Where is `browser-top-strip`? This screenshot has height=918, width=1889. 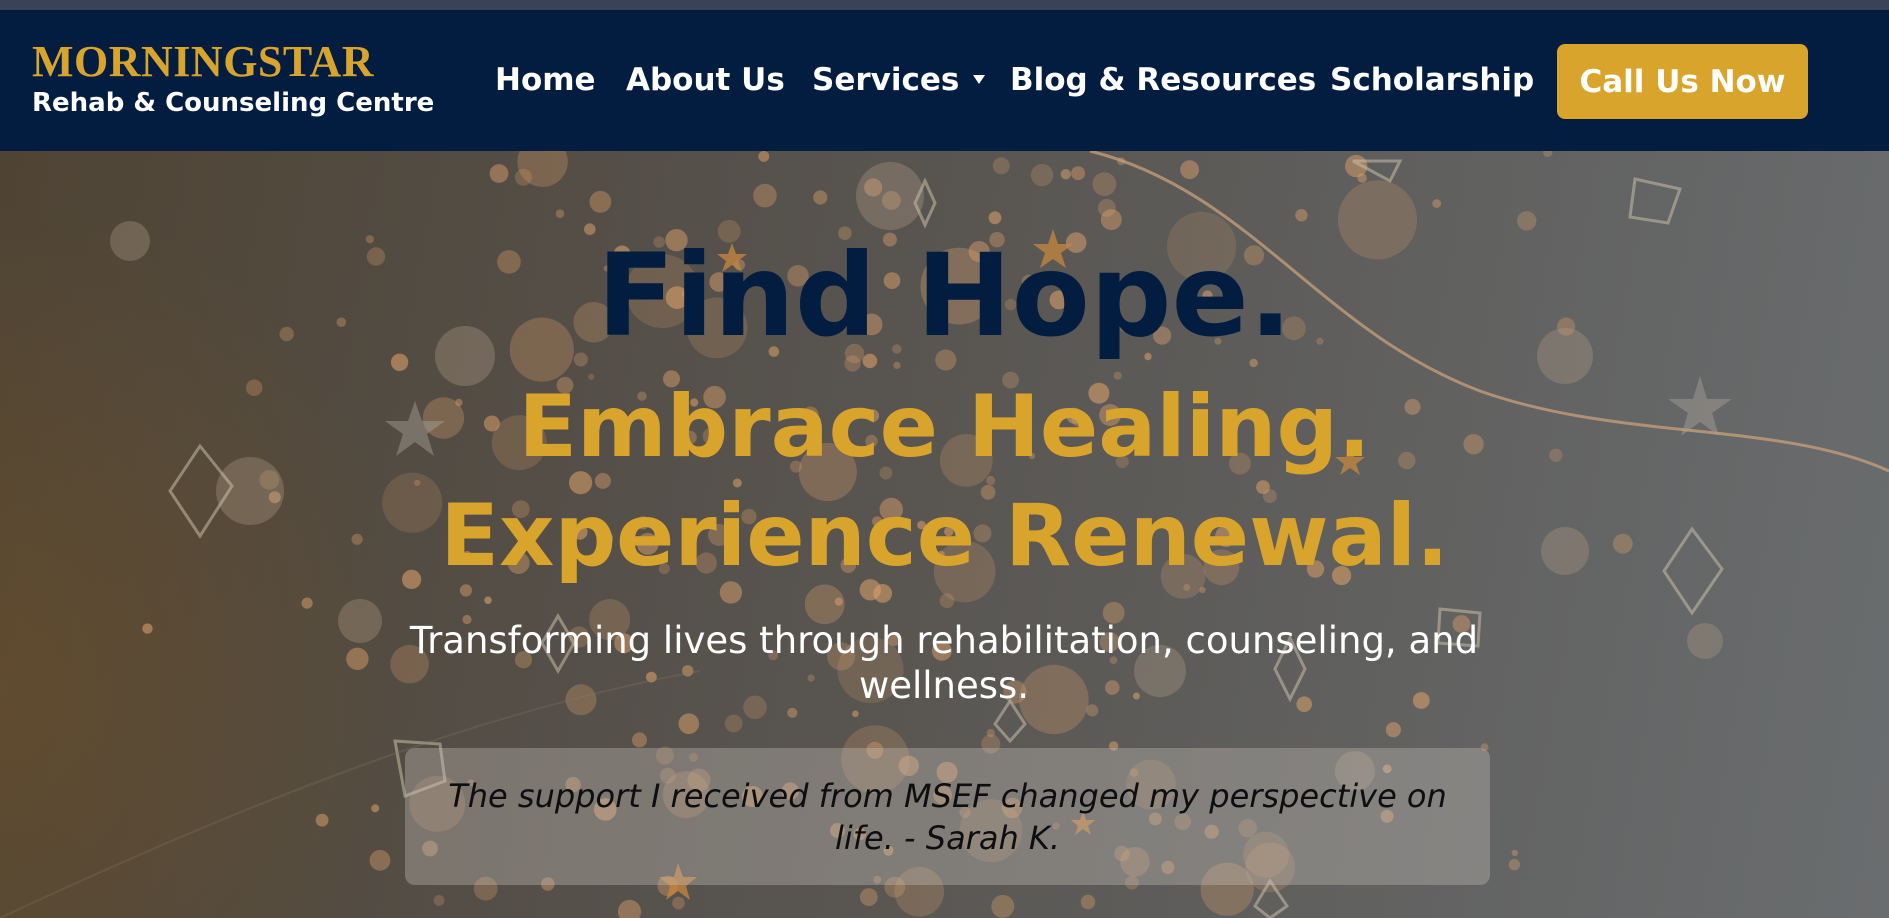 browser-top-strip is located at coordinates (944, 5).